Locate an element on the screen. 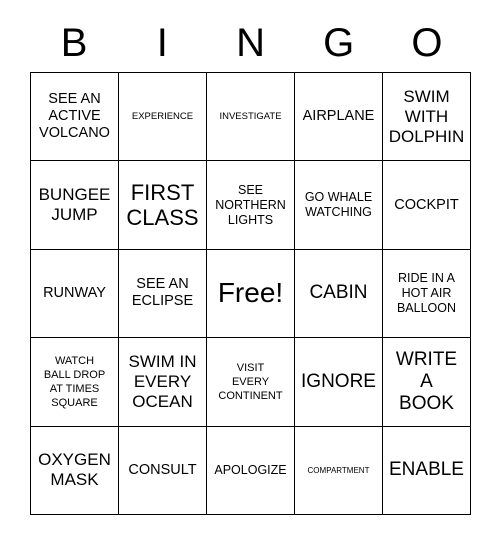 Image resolution: width=500 pixels, height=544 pixels. bingo-cell: AIRPLANE is located at coordinates (339, 117).